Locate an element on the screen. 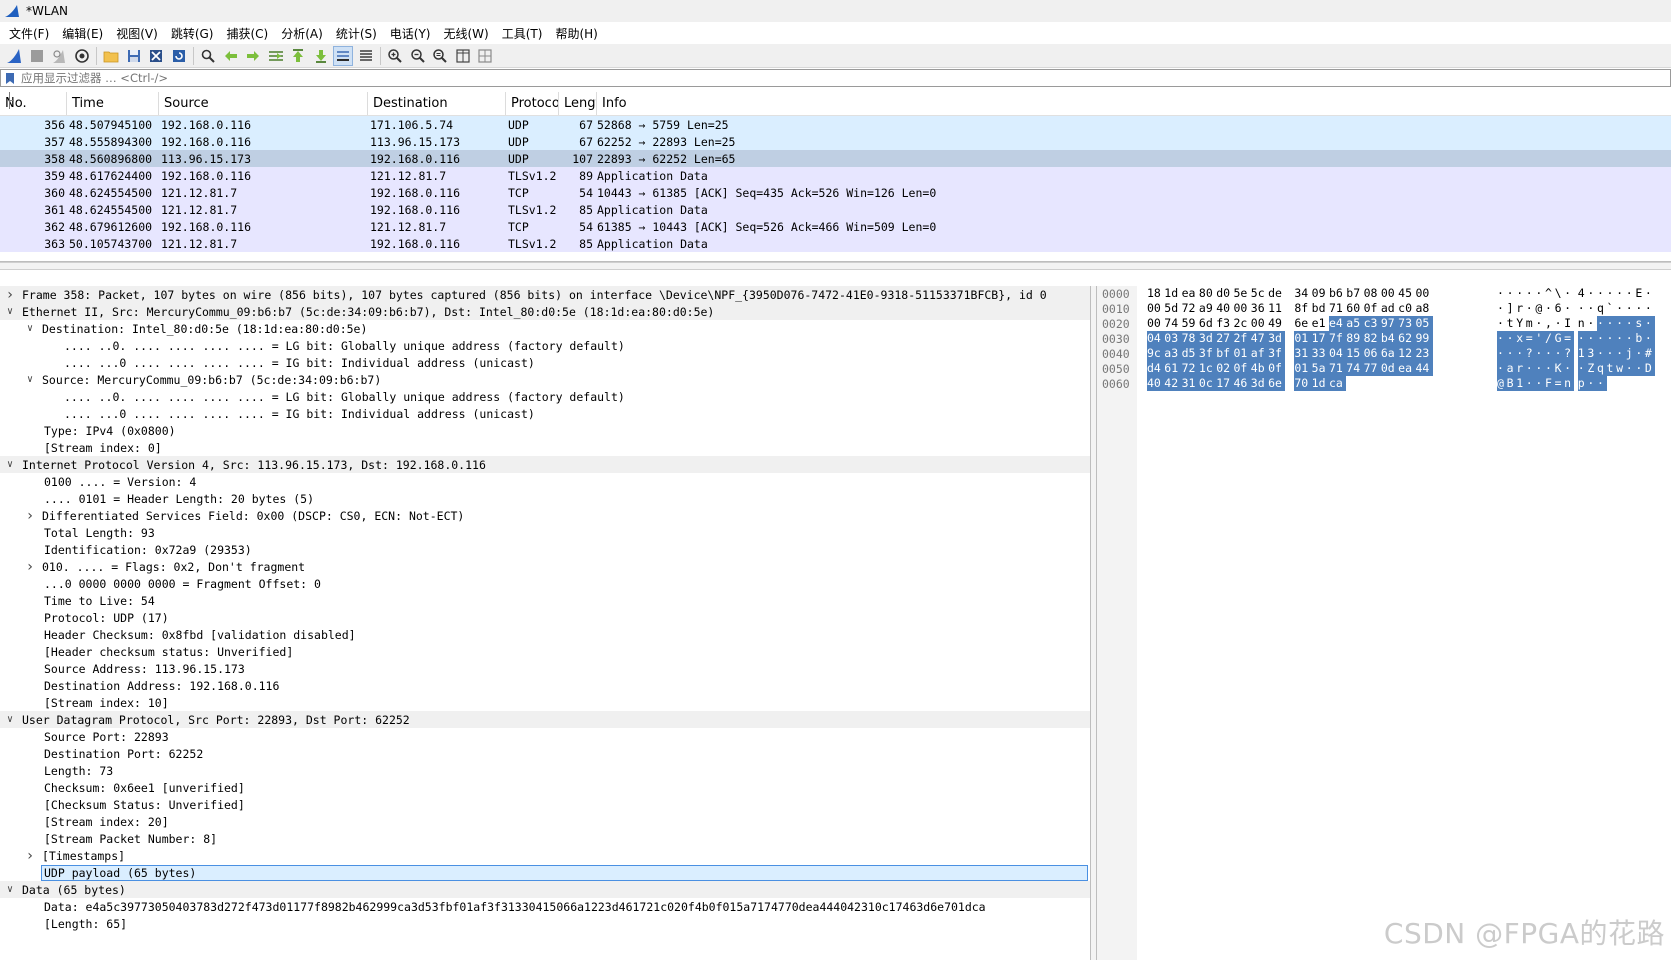 Image resolution: width=1671 pixels, height=960 pixels. hex-byte: 15 is located at coordinates (1355, 353).